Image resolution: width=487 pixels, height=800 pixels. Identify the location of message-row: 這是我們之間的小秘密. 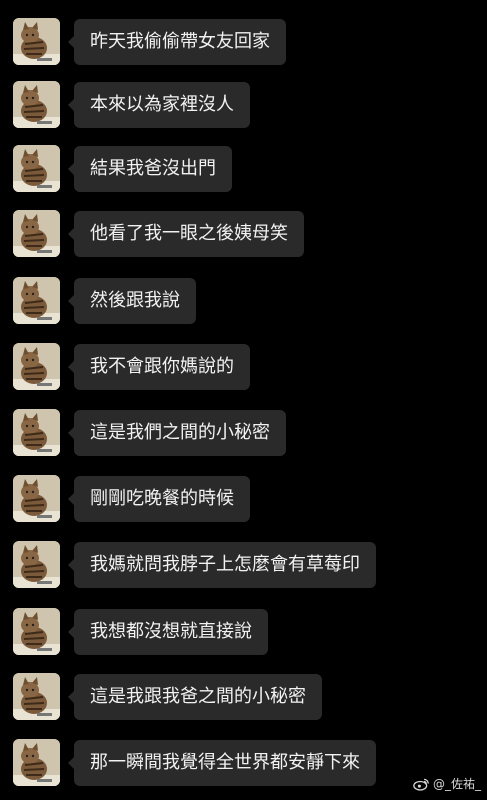
(243, 432).